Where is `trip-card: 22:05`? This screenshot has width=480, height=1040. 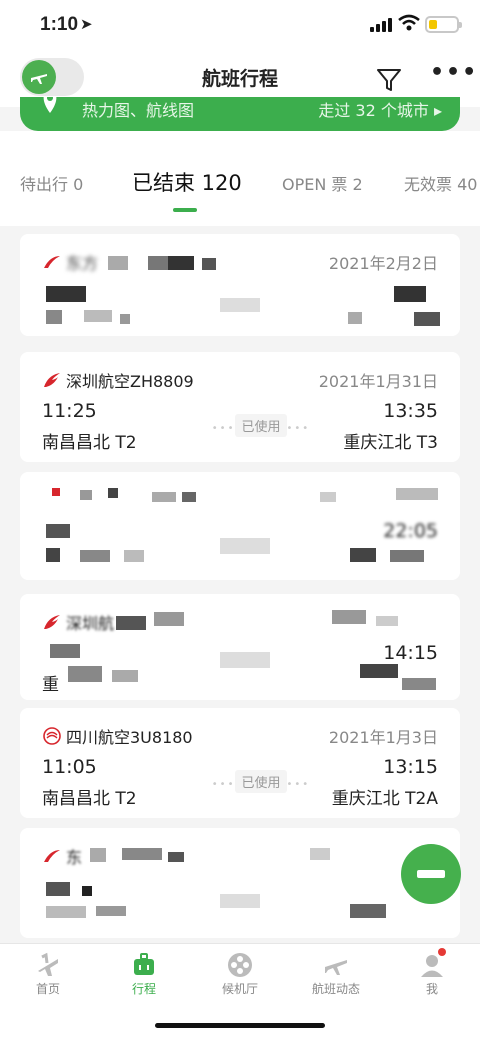 trip-card: 22:05 is located at coordinates (240, 526).